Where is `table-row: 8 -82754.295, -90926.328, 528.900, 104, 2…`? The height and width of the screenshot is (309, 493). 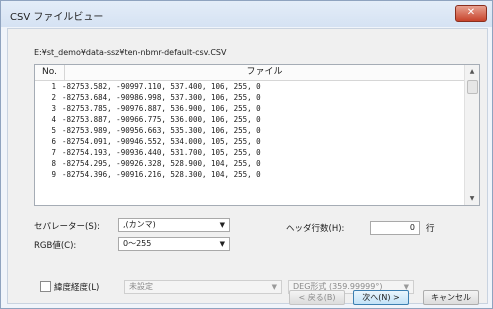
table-row: 8 -82754.295, -90926.328, 528.900, 104, 2… is located at coordinates (249, 163).